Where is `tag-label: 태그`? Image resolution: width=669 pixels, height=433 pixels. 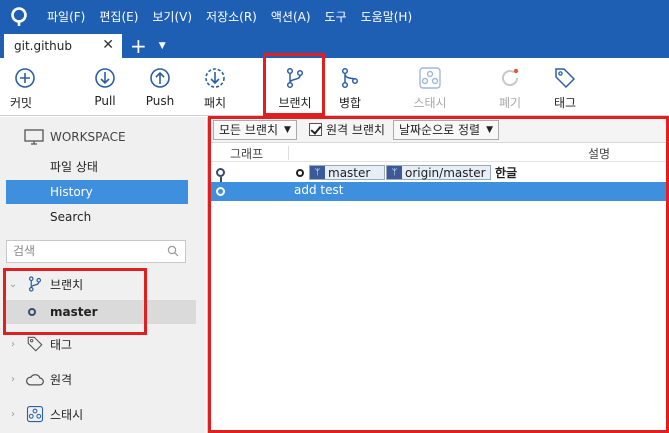 tag-label: 태그 is located at coordinates (565, 103).